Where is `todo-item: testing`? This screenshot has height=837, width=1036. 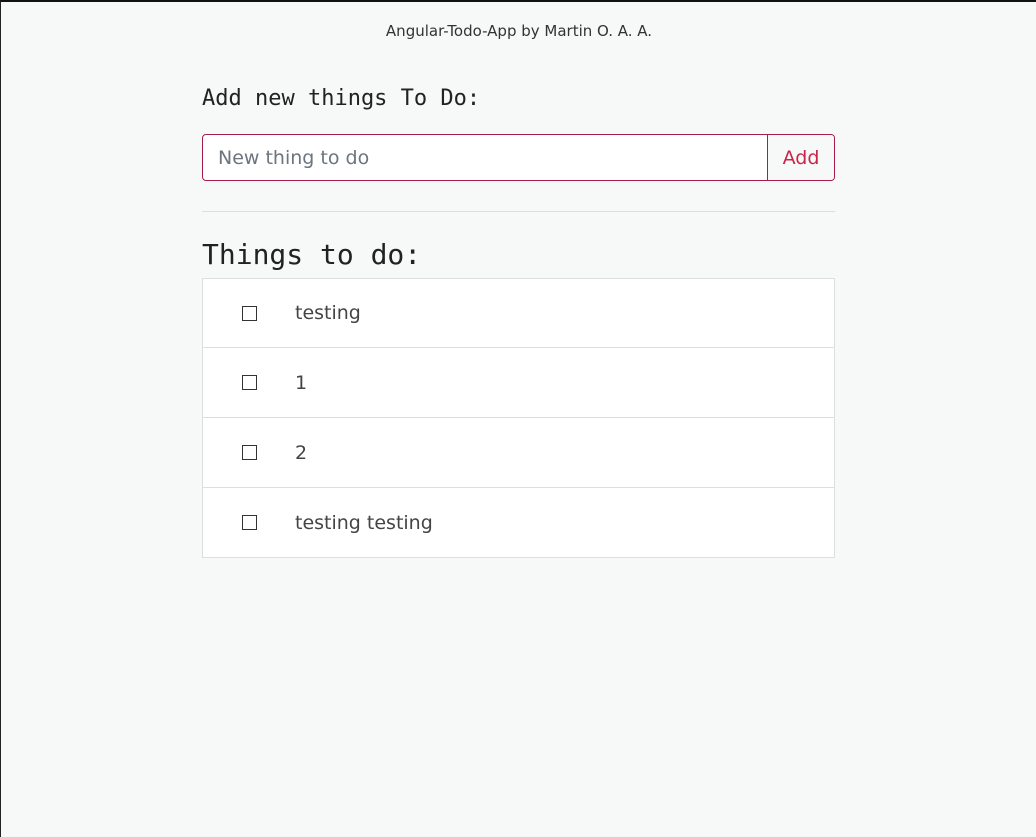 todo-item: testing is located at coordinates (518, 313).